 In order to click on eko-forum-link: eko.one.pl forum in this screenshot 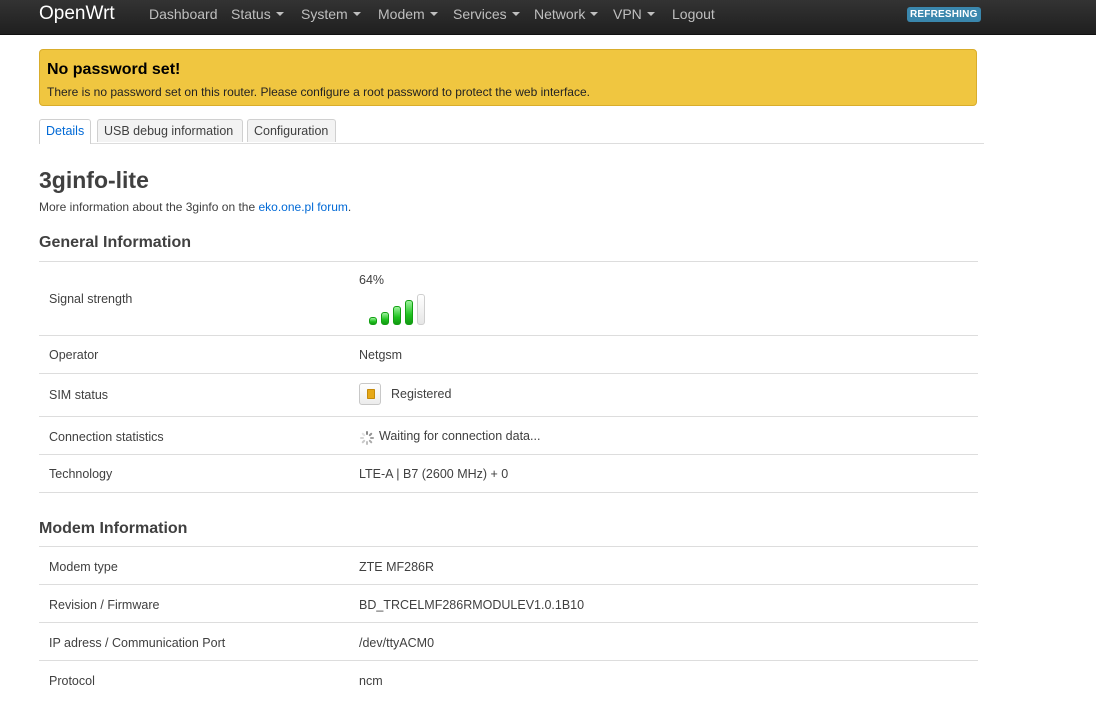, I will do `click(302, 207)`.